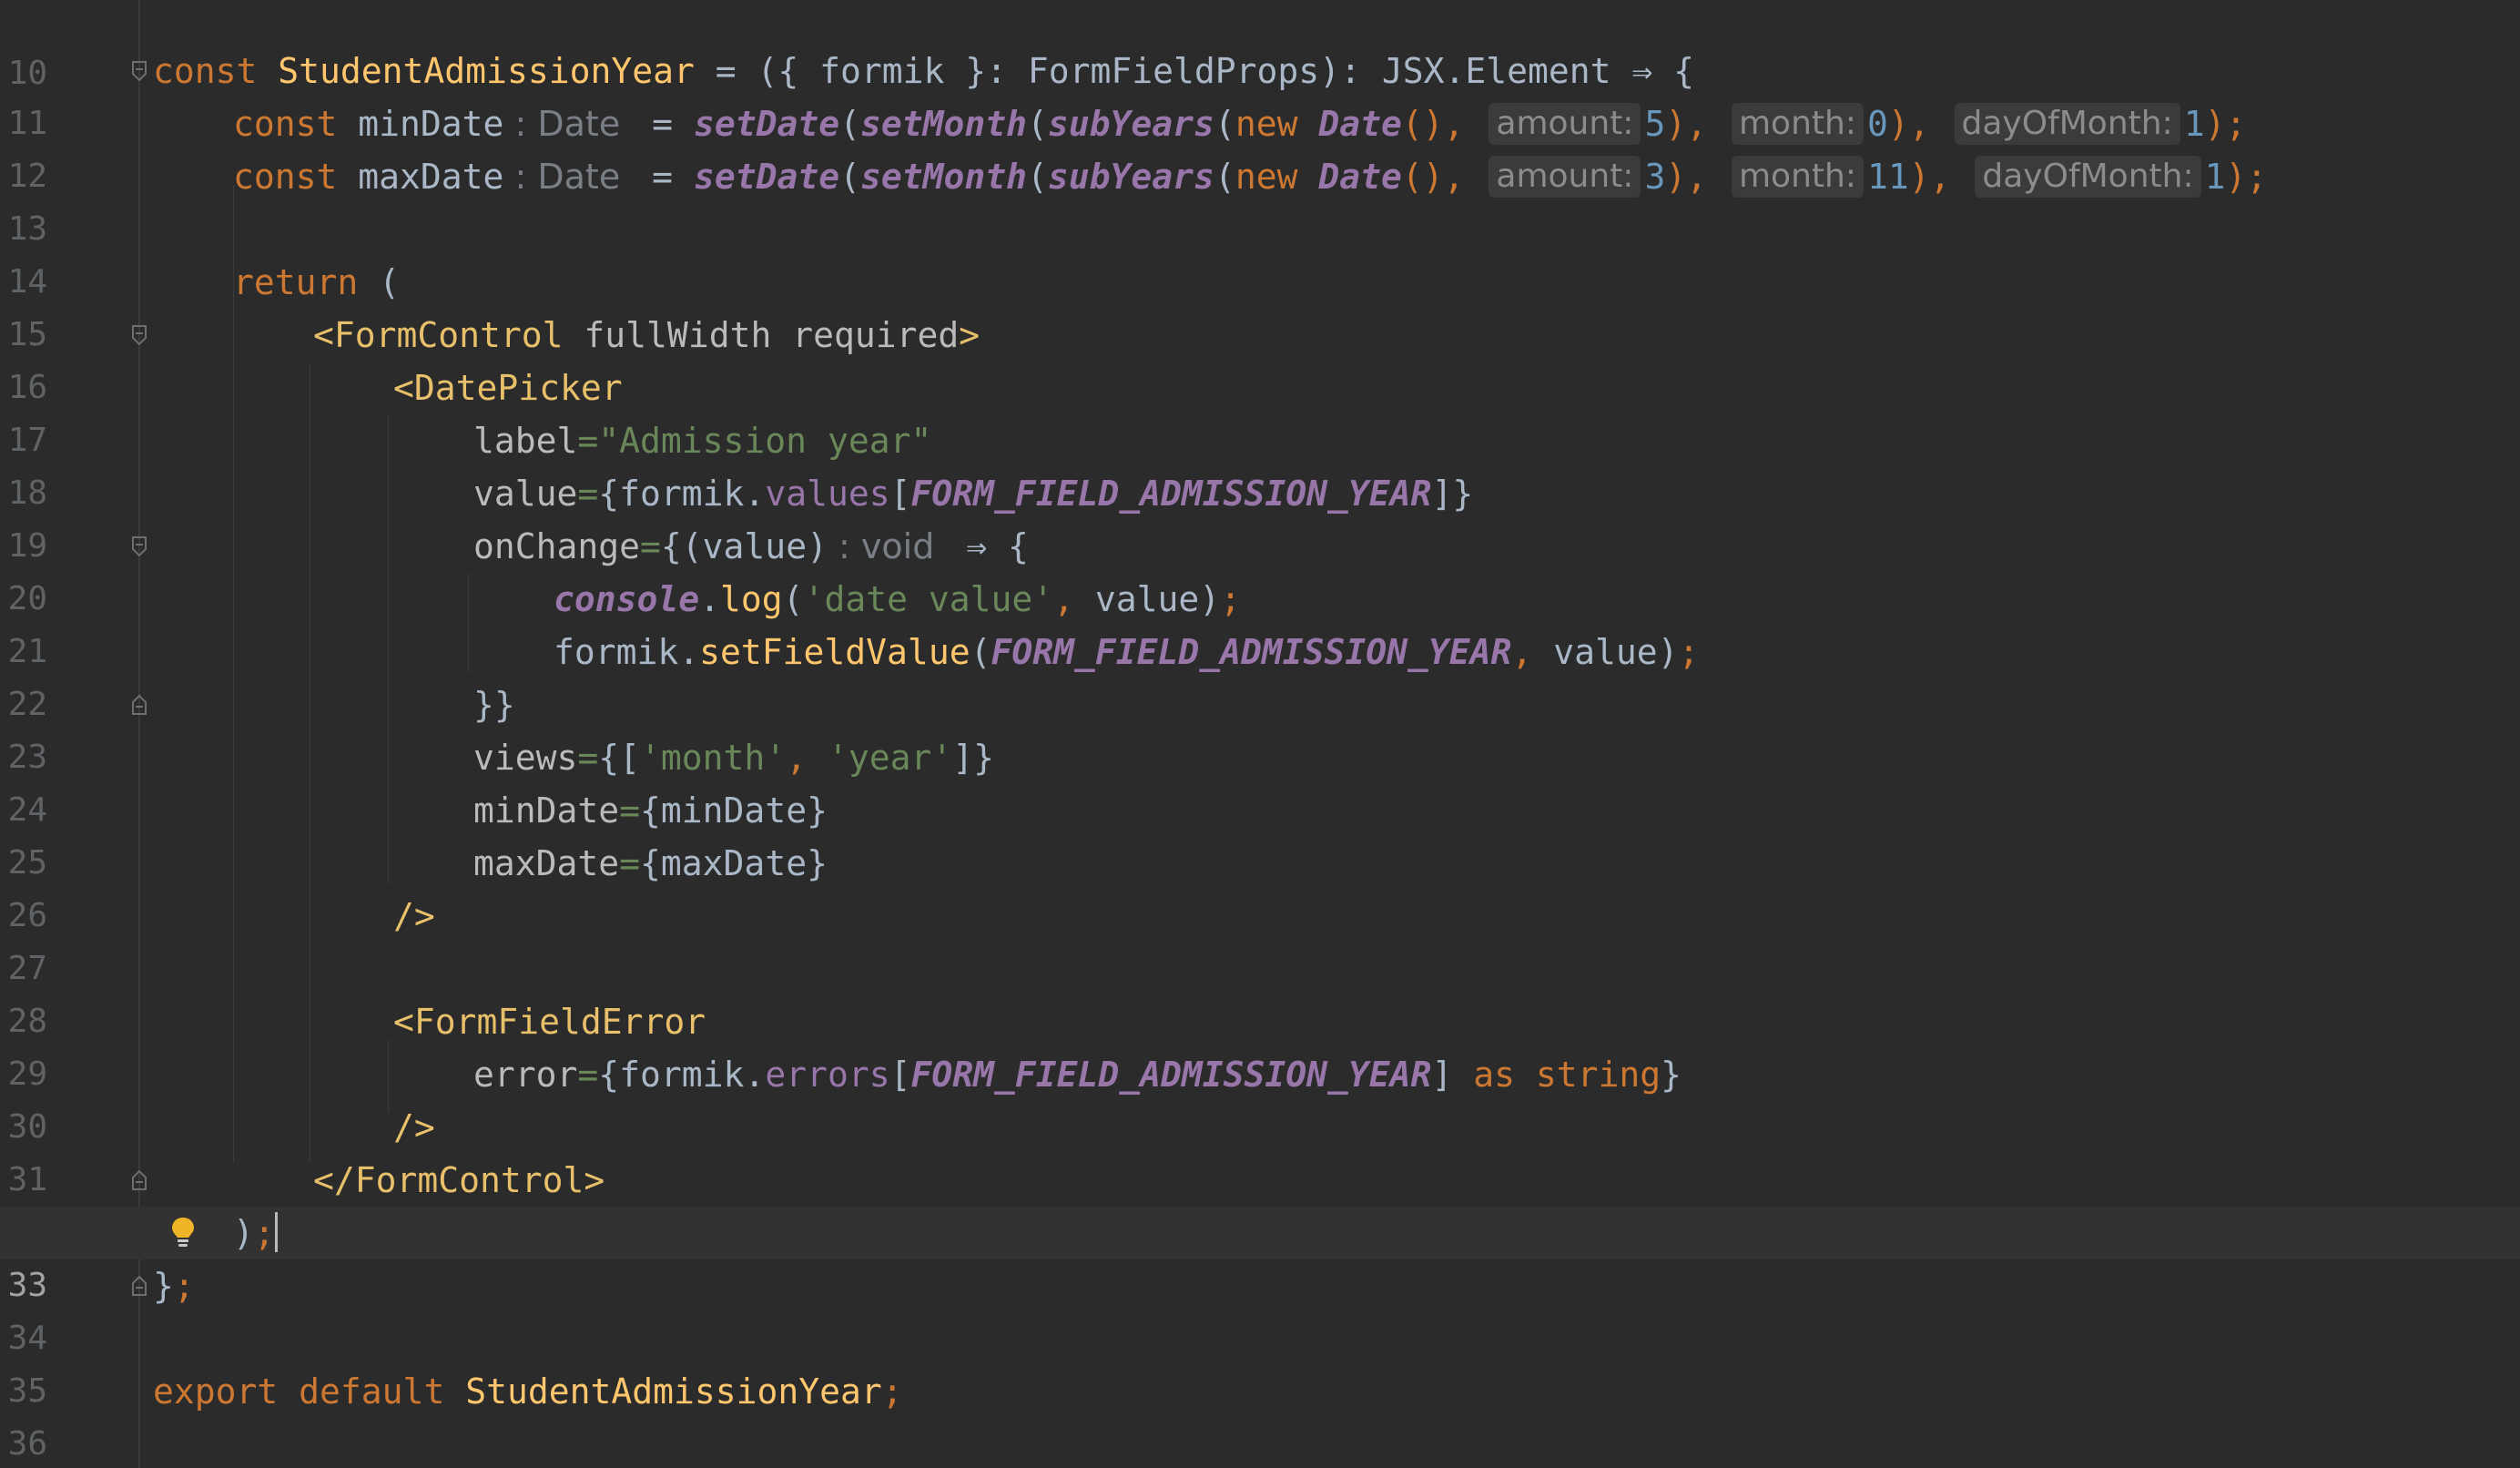 This screenshot has height=1468, width=2520. Describe the element at coordinates (1260, 833) in the screenshot. I see `code-line: 25 minDate={minDate}` at that location.